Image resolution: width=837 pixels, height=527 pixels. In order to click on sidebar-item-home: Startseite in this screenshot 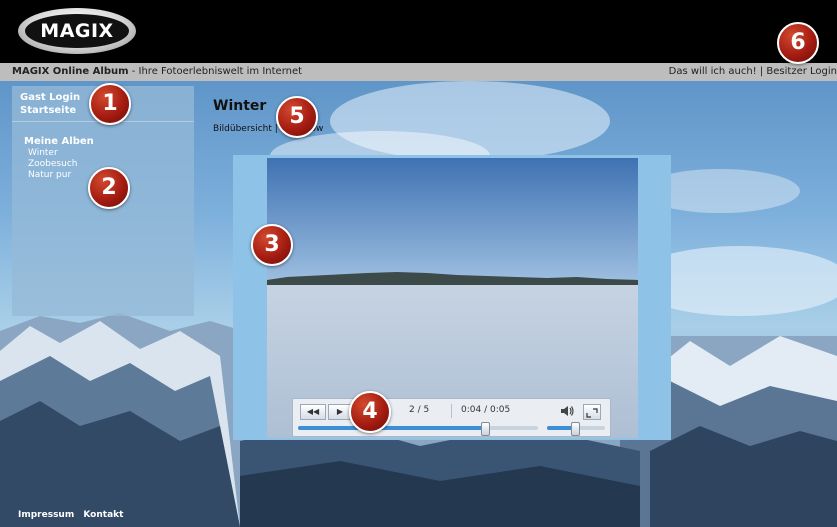, I will do `click(48, 110)`.